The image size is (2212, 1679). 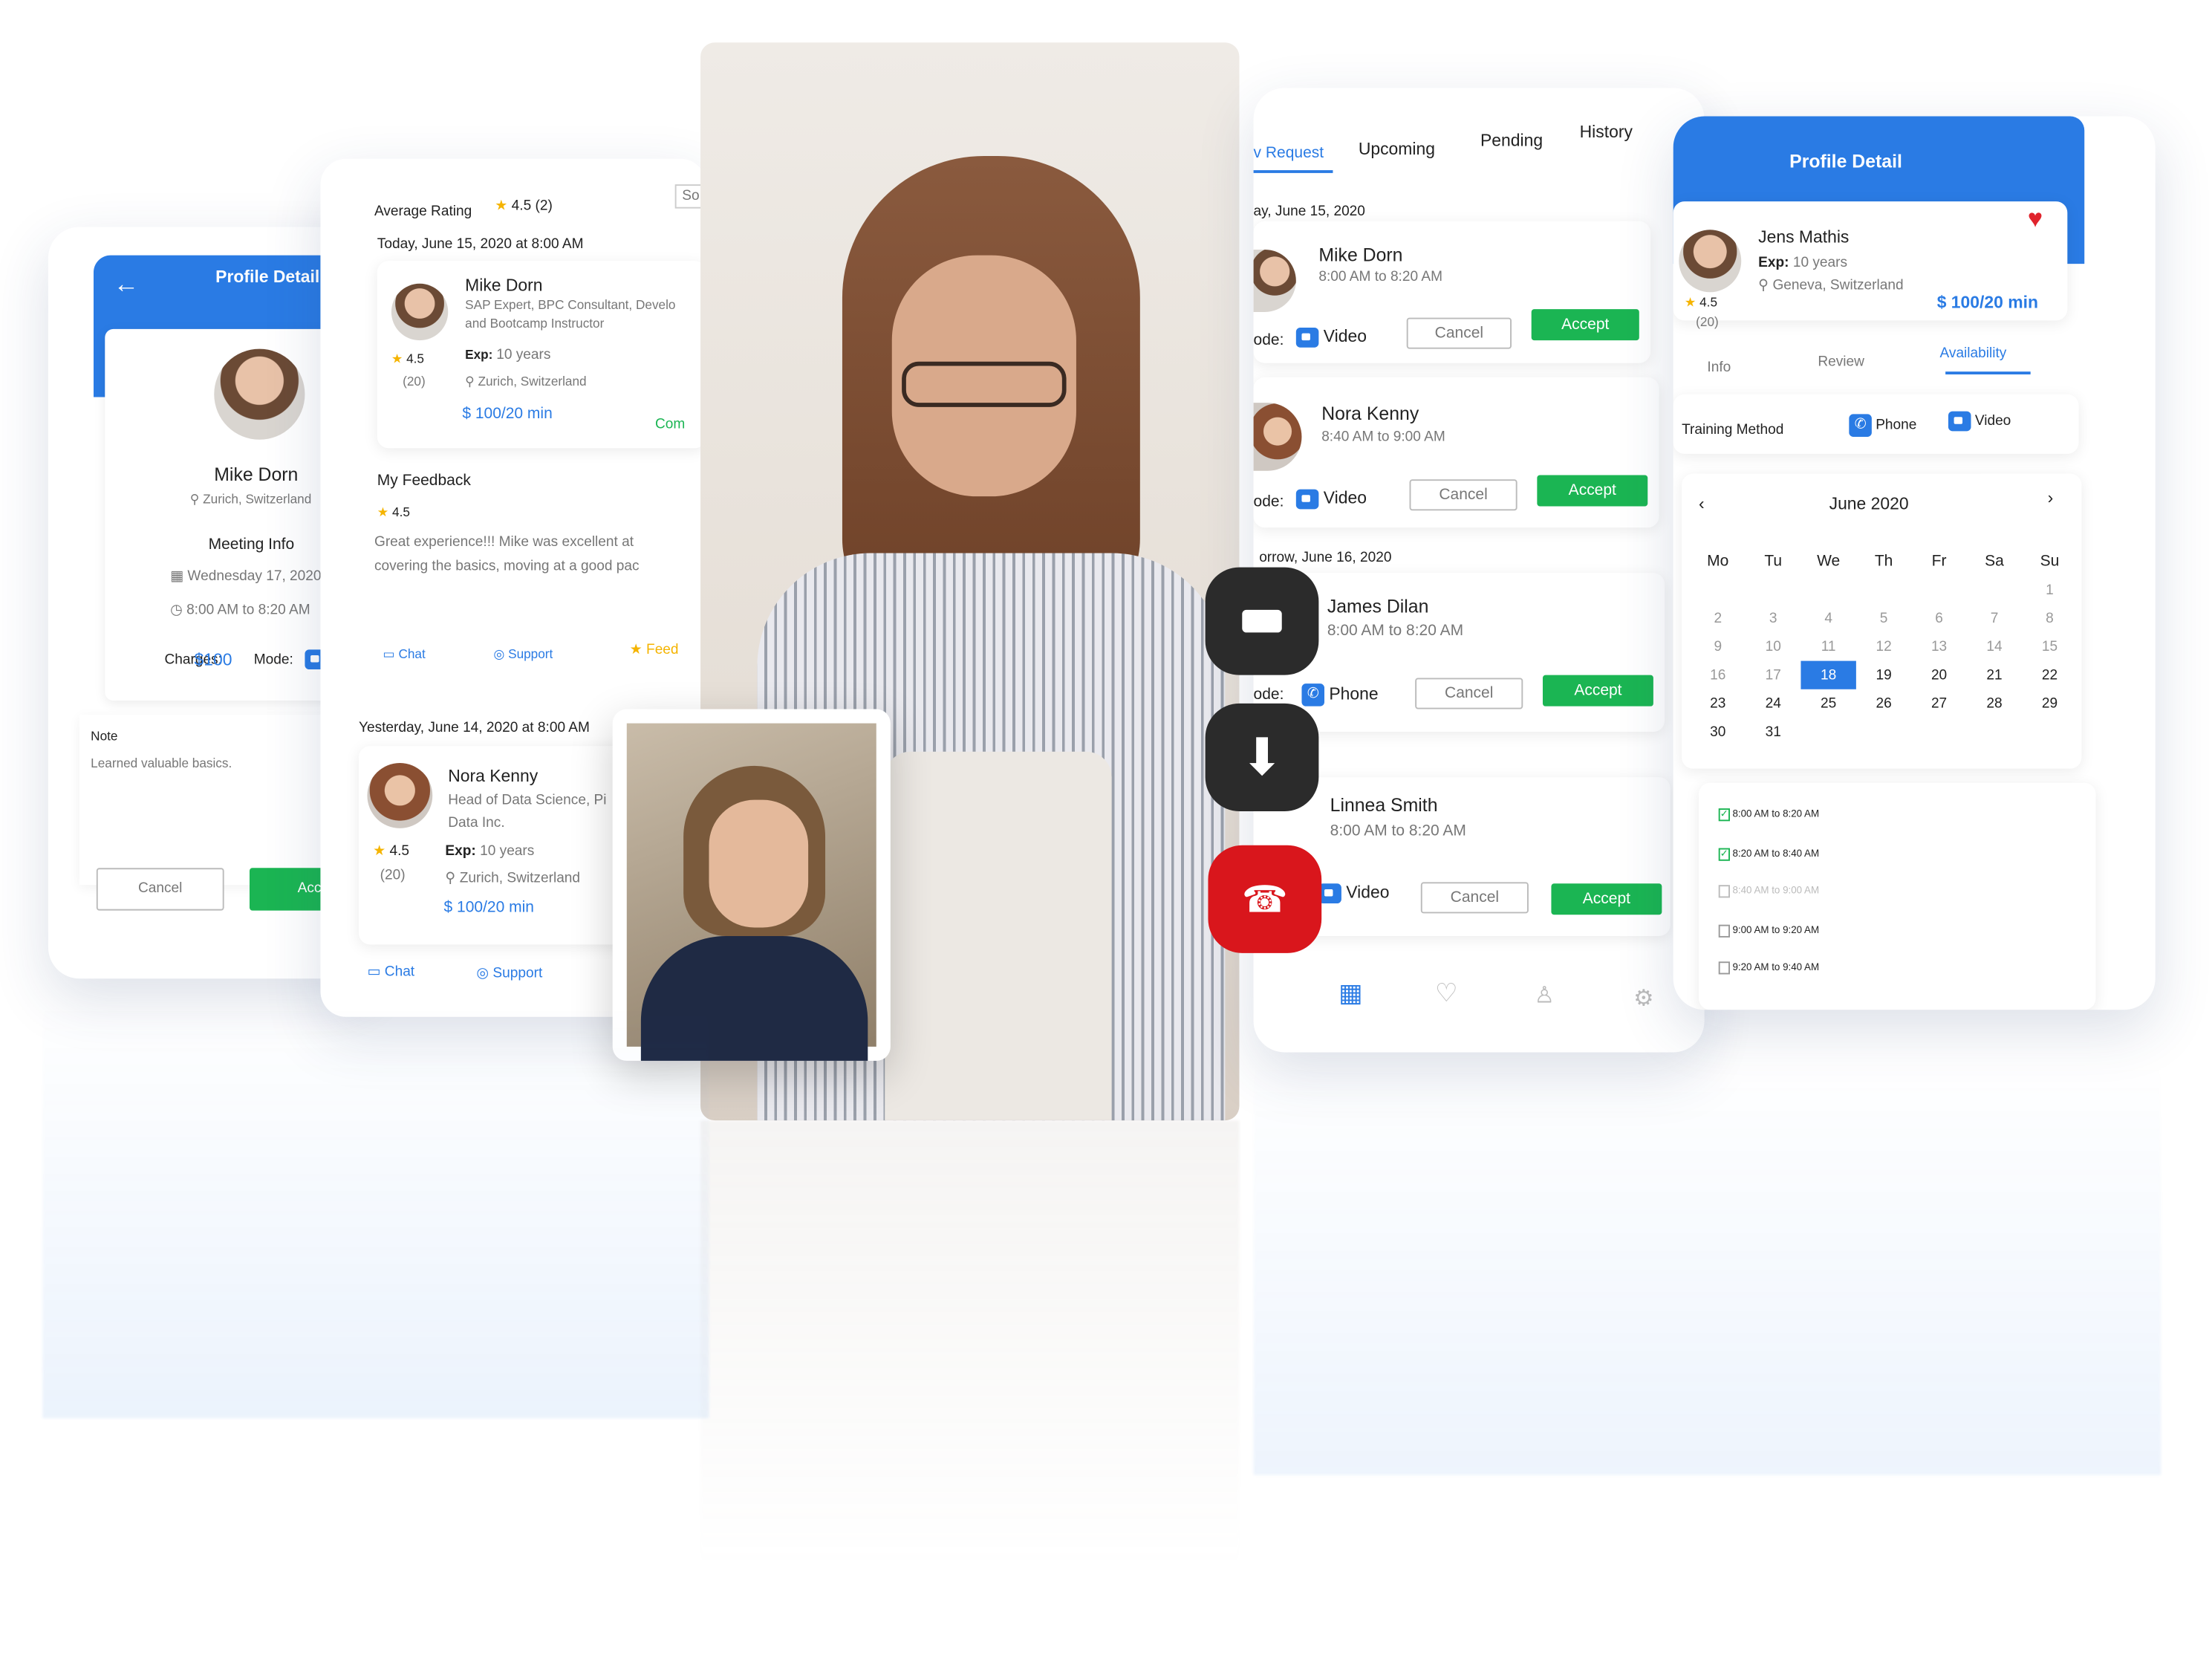 I want to click on time-slot: ✓ 8:20 AM to 8:40 AM, so click(x=1769, y=854).